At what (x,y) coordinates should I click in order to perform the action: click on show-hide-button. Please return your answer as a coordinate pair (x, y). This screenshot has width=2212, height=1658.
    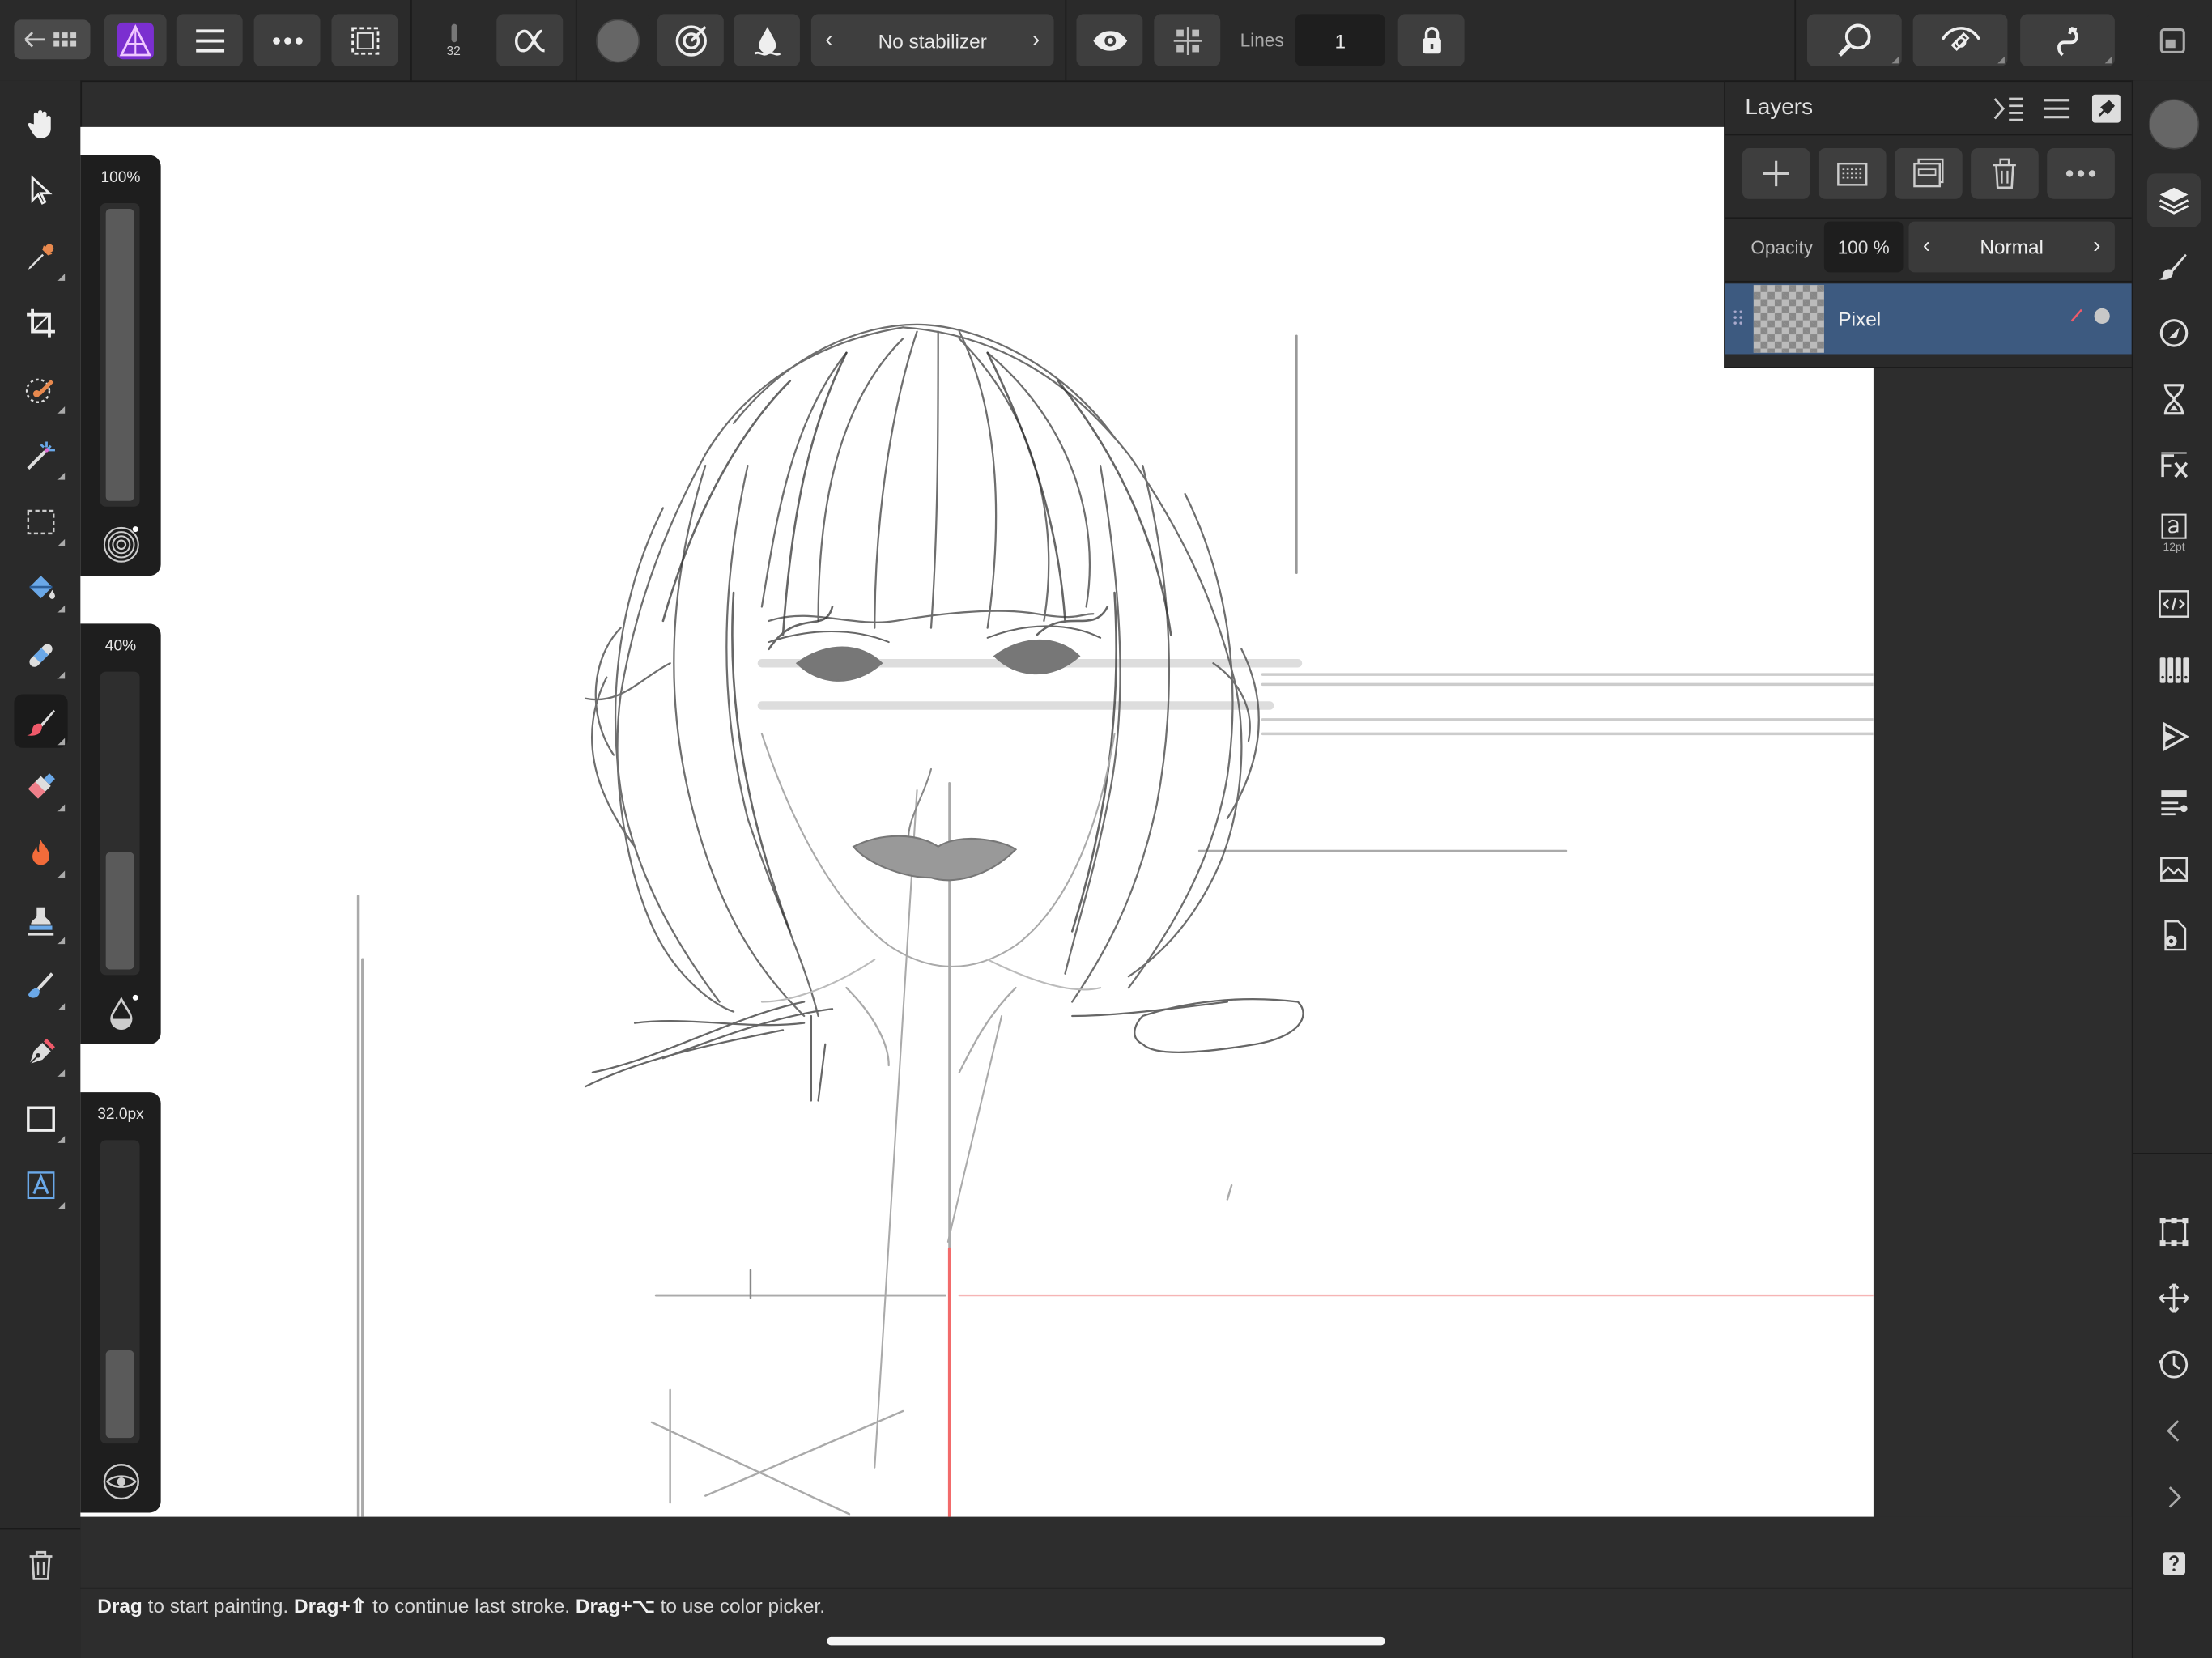
    Looking at the image, I should click on (1110, 40).